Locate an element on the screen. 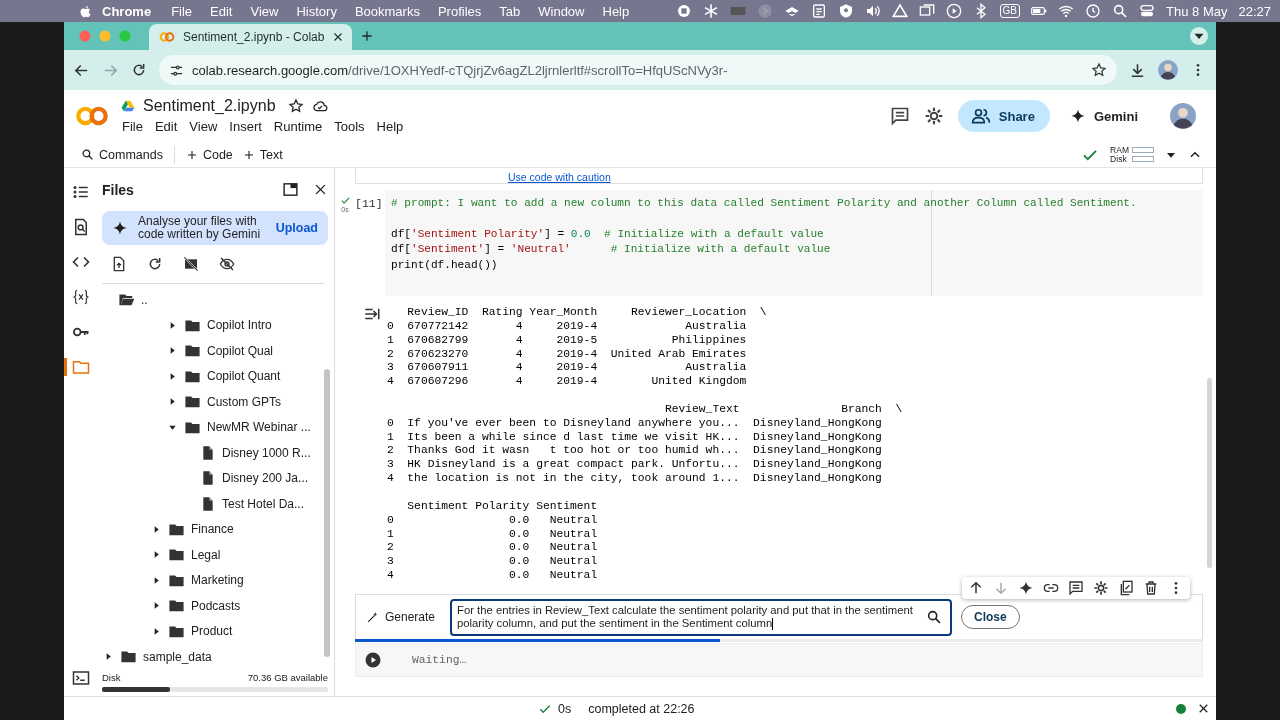 Image resolution: width=1280 pixels, height=720 pixels. braces-icon is located at coordinates (81, 297).